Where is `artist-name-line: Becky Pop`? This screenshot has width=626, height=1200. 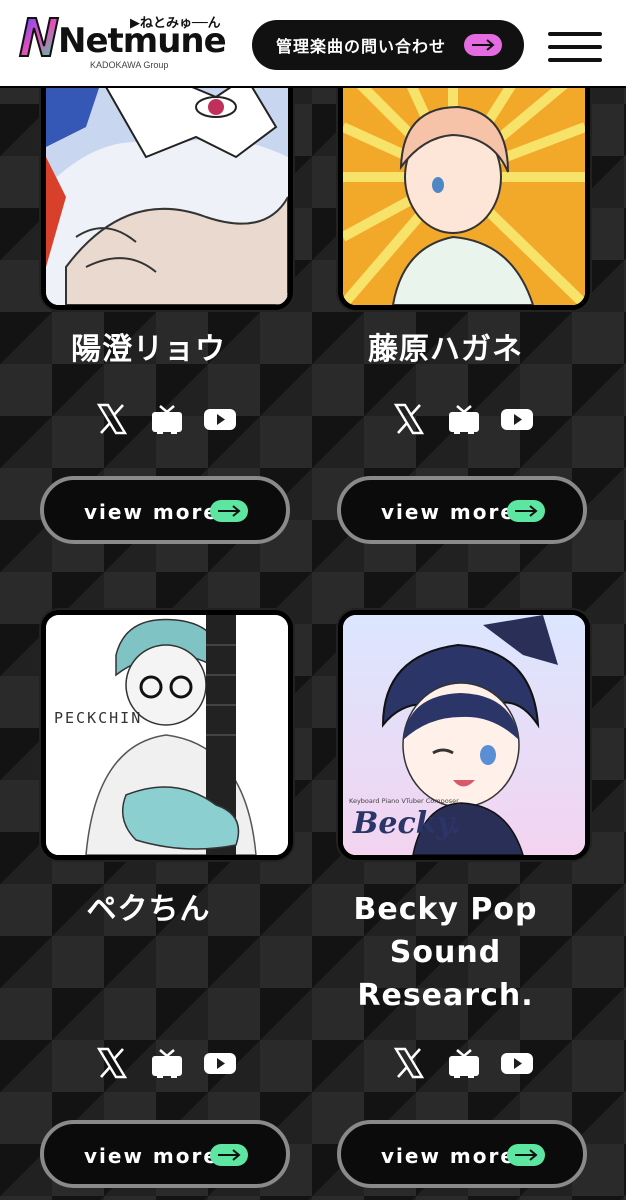 artist-name-line: Becky Pop is located at coordinates (445, 909).